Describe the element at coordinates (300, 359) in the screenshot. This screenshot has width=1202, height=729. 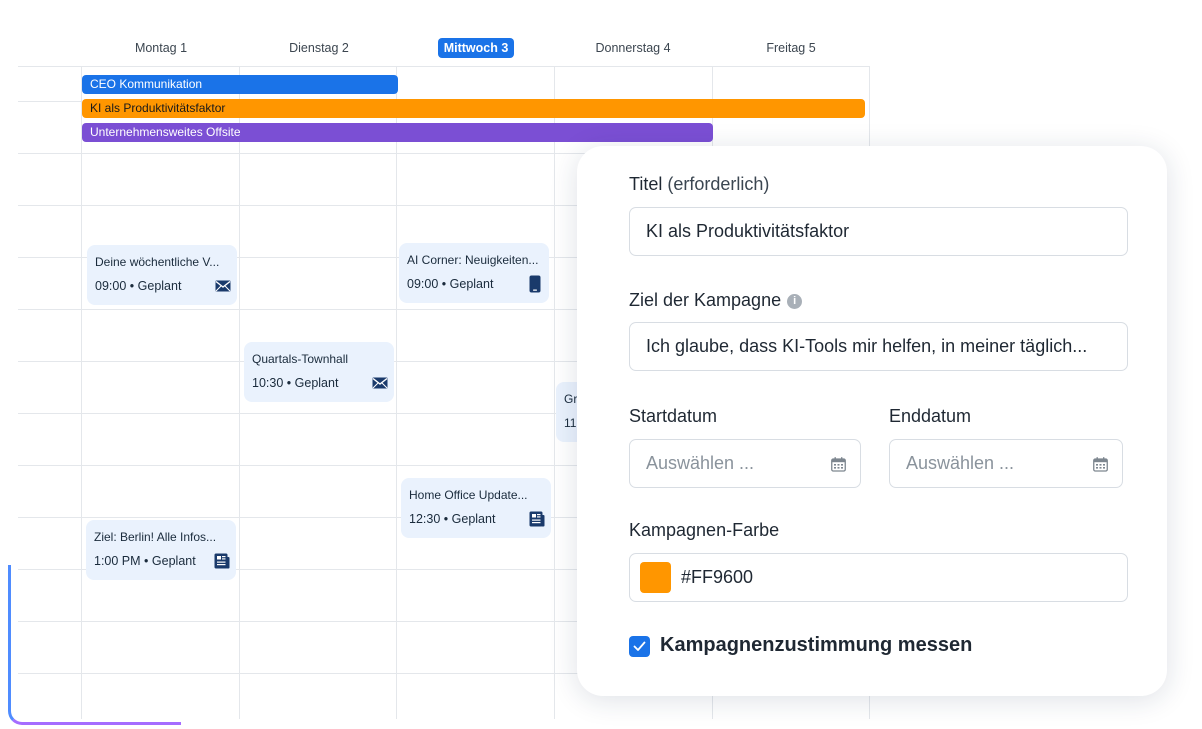
I see `event-title: Quartals-Townhall` at that location.